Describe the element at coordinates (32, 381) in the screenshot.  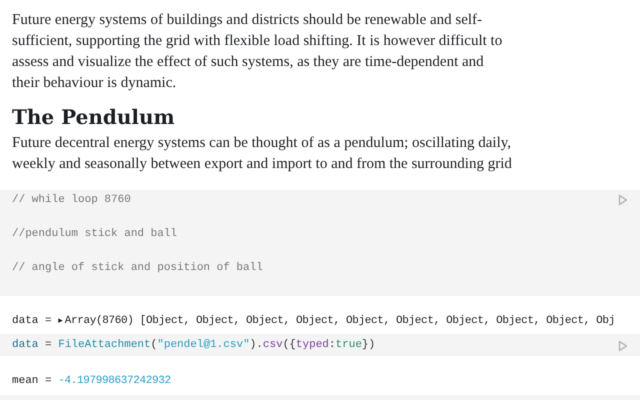
I see `output-label: mean =` at that location.